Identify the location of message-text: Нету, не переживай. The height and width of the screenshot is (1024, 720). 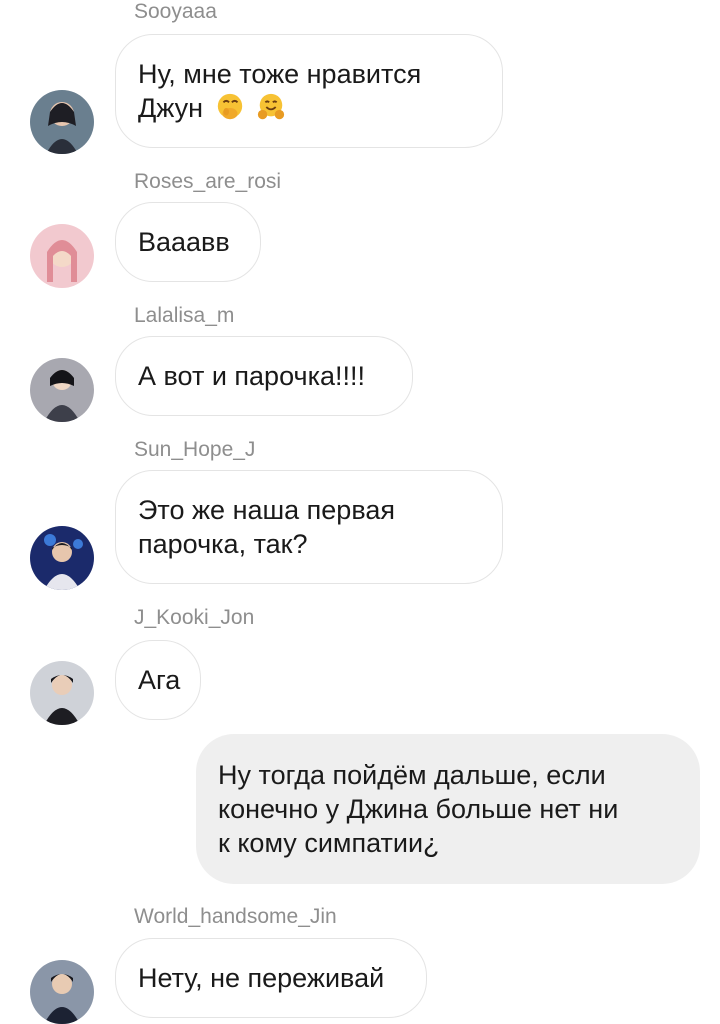
(261, 978).